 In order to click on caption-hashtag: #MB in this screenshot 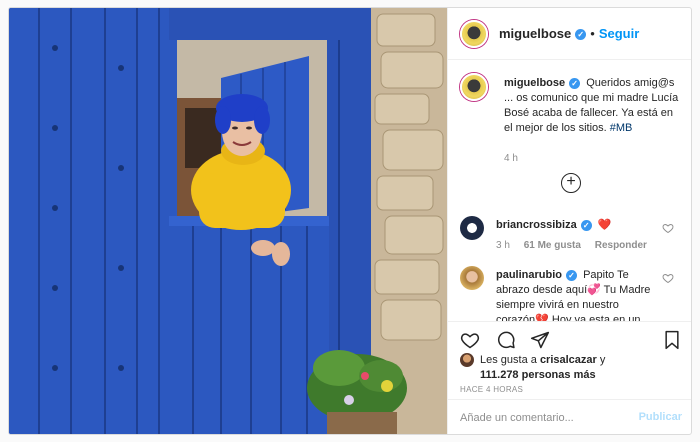, I will do `click(621, 128)`.